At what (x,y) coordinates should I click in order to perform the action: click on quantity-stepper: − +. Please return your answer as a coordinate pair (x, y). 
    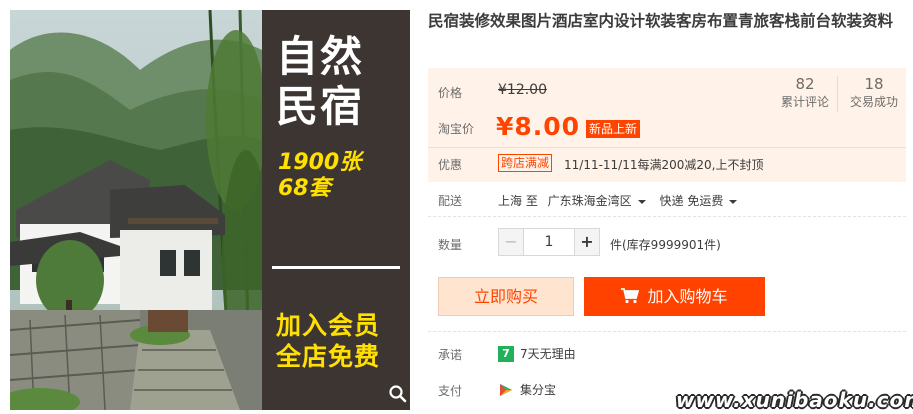
    Looking at the image, I should click on (550, 242).